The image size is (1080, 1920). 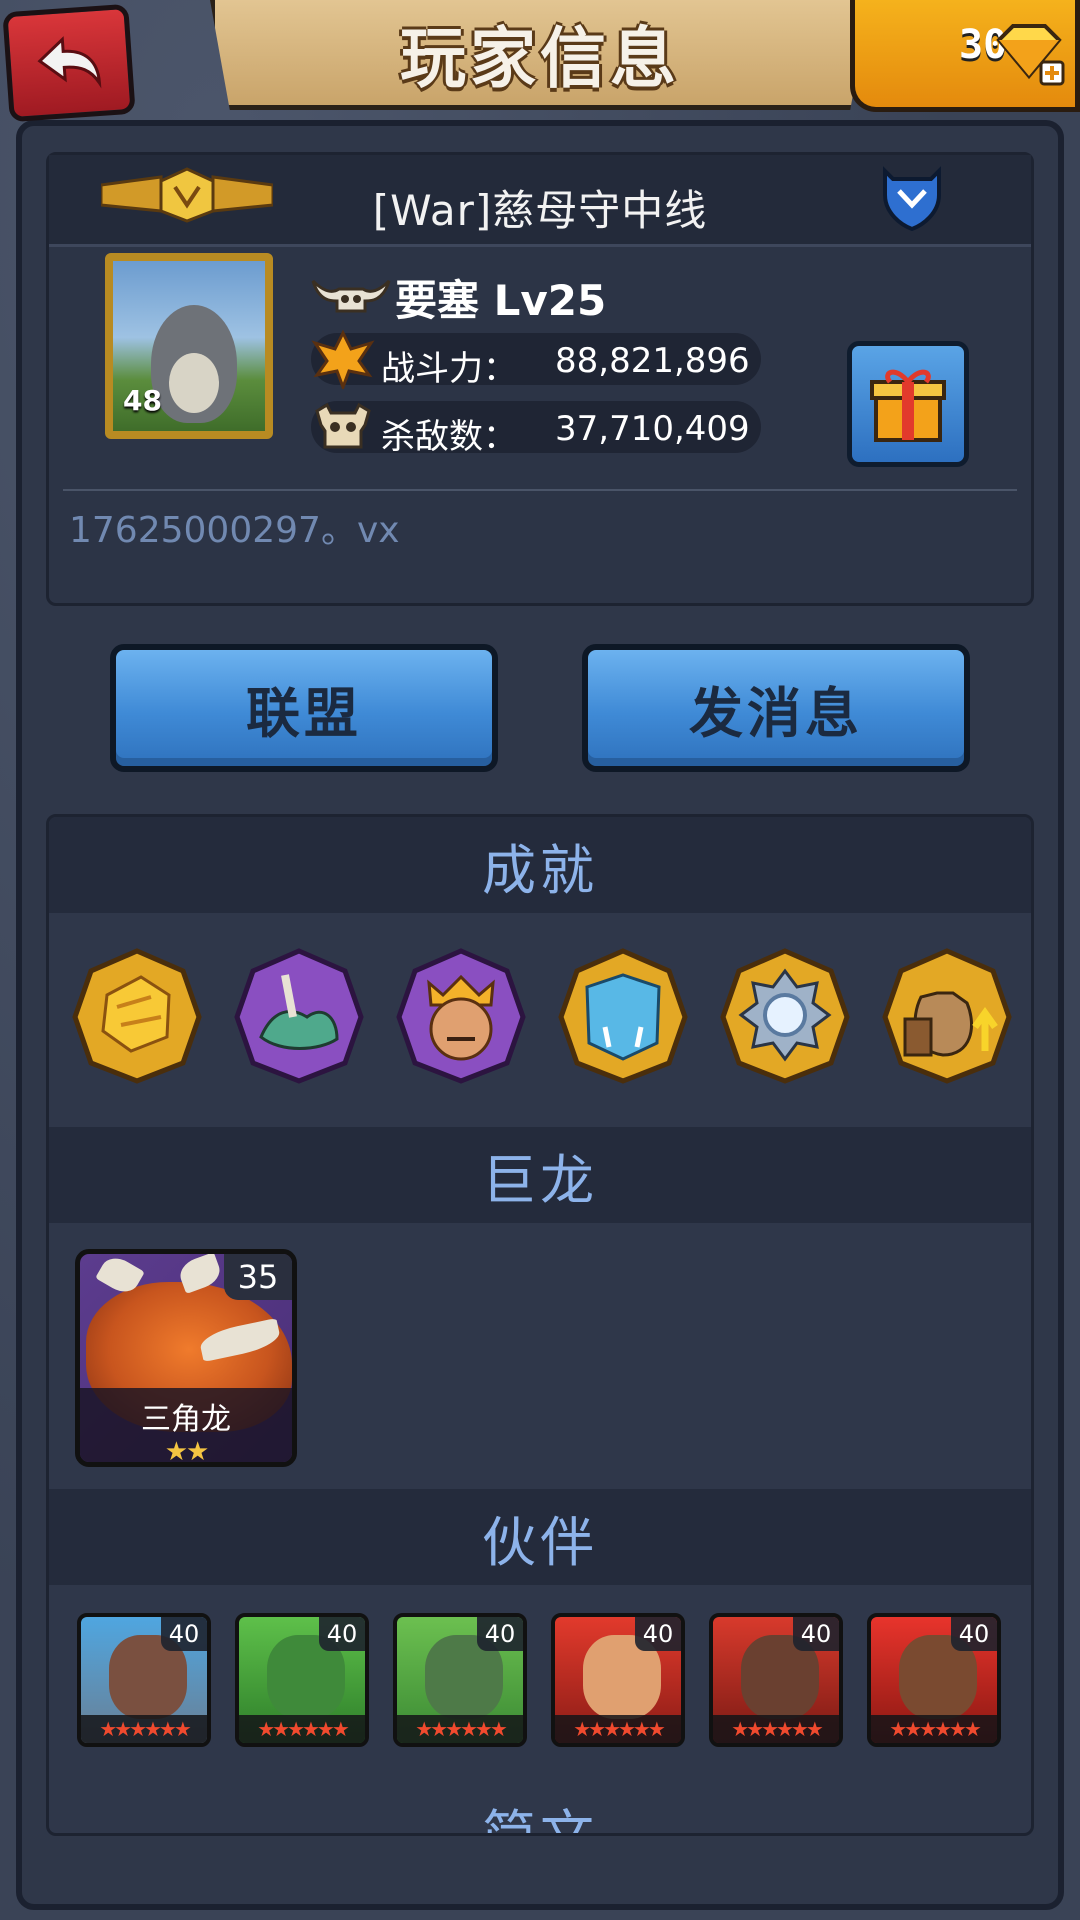 I want to click on kills-row: 杀敌数： 37,710,409, so click(x=536, y=429).